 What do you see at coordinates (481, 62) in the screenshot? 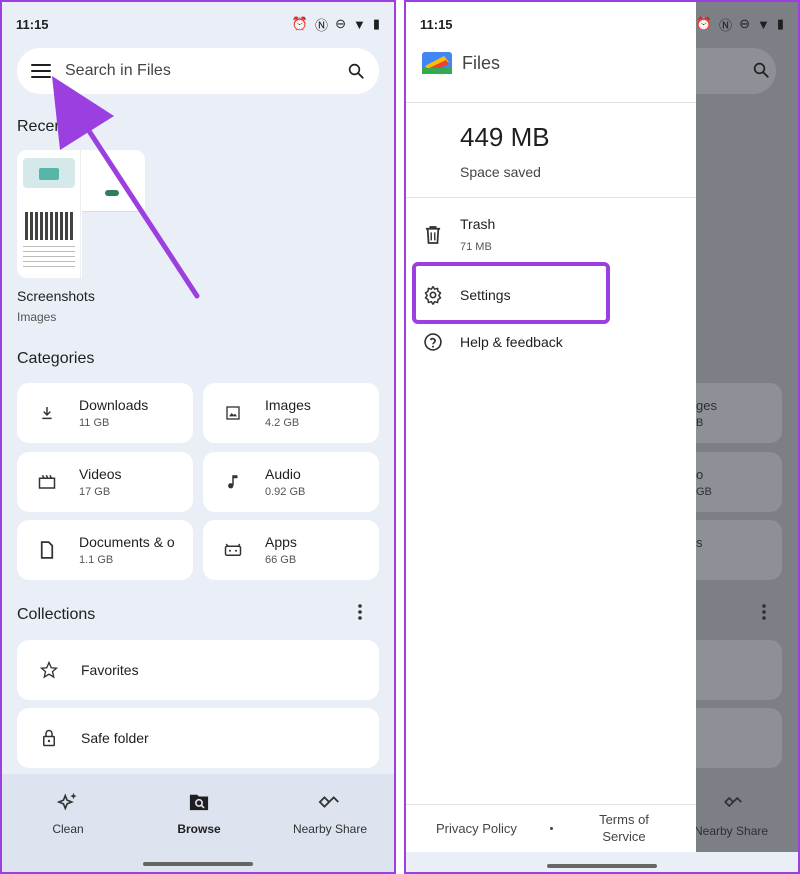
I see `drawer-app-name: Files` at bounding box center [481, 62].